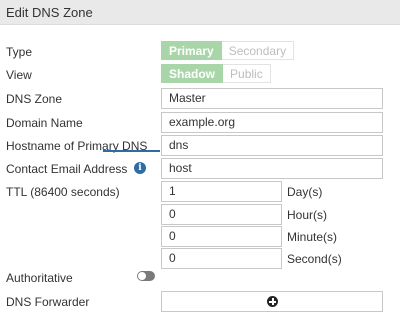  What do you see at coordinates (142, 276) in the screenshot?
I see `toggle-knob` at bounding box center [142, 276].